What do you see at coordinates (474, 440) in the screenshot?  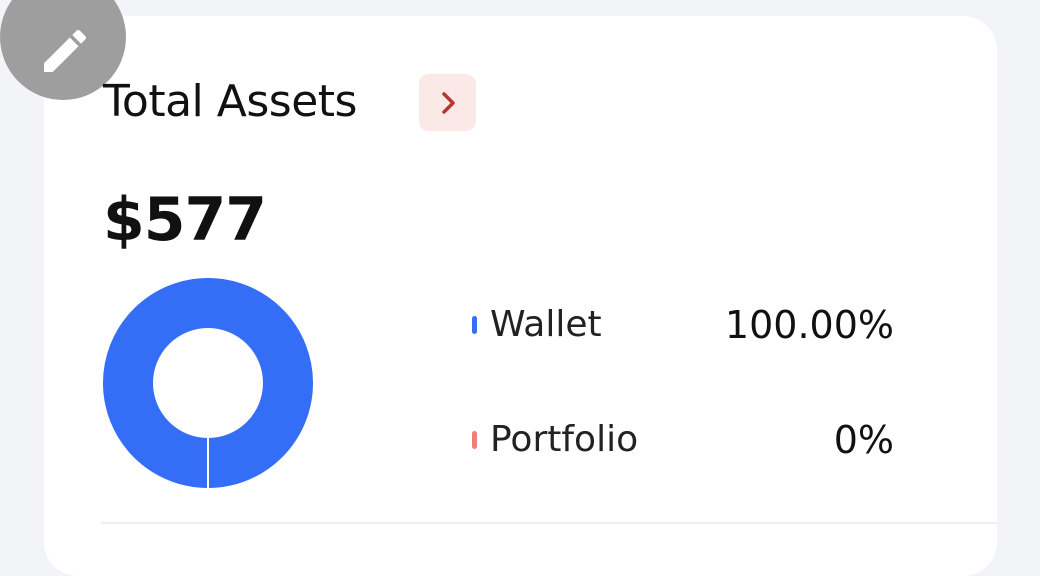 I see `legend-swatch-portfolio` at bounding box center [474, 440].